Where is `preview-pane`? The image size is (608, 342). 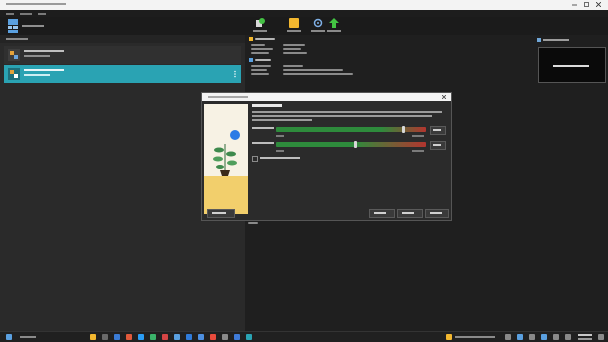 preview-pane is located at coordinates (569, 183).